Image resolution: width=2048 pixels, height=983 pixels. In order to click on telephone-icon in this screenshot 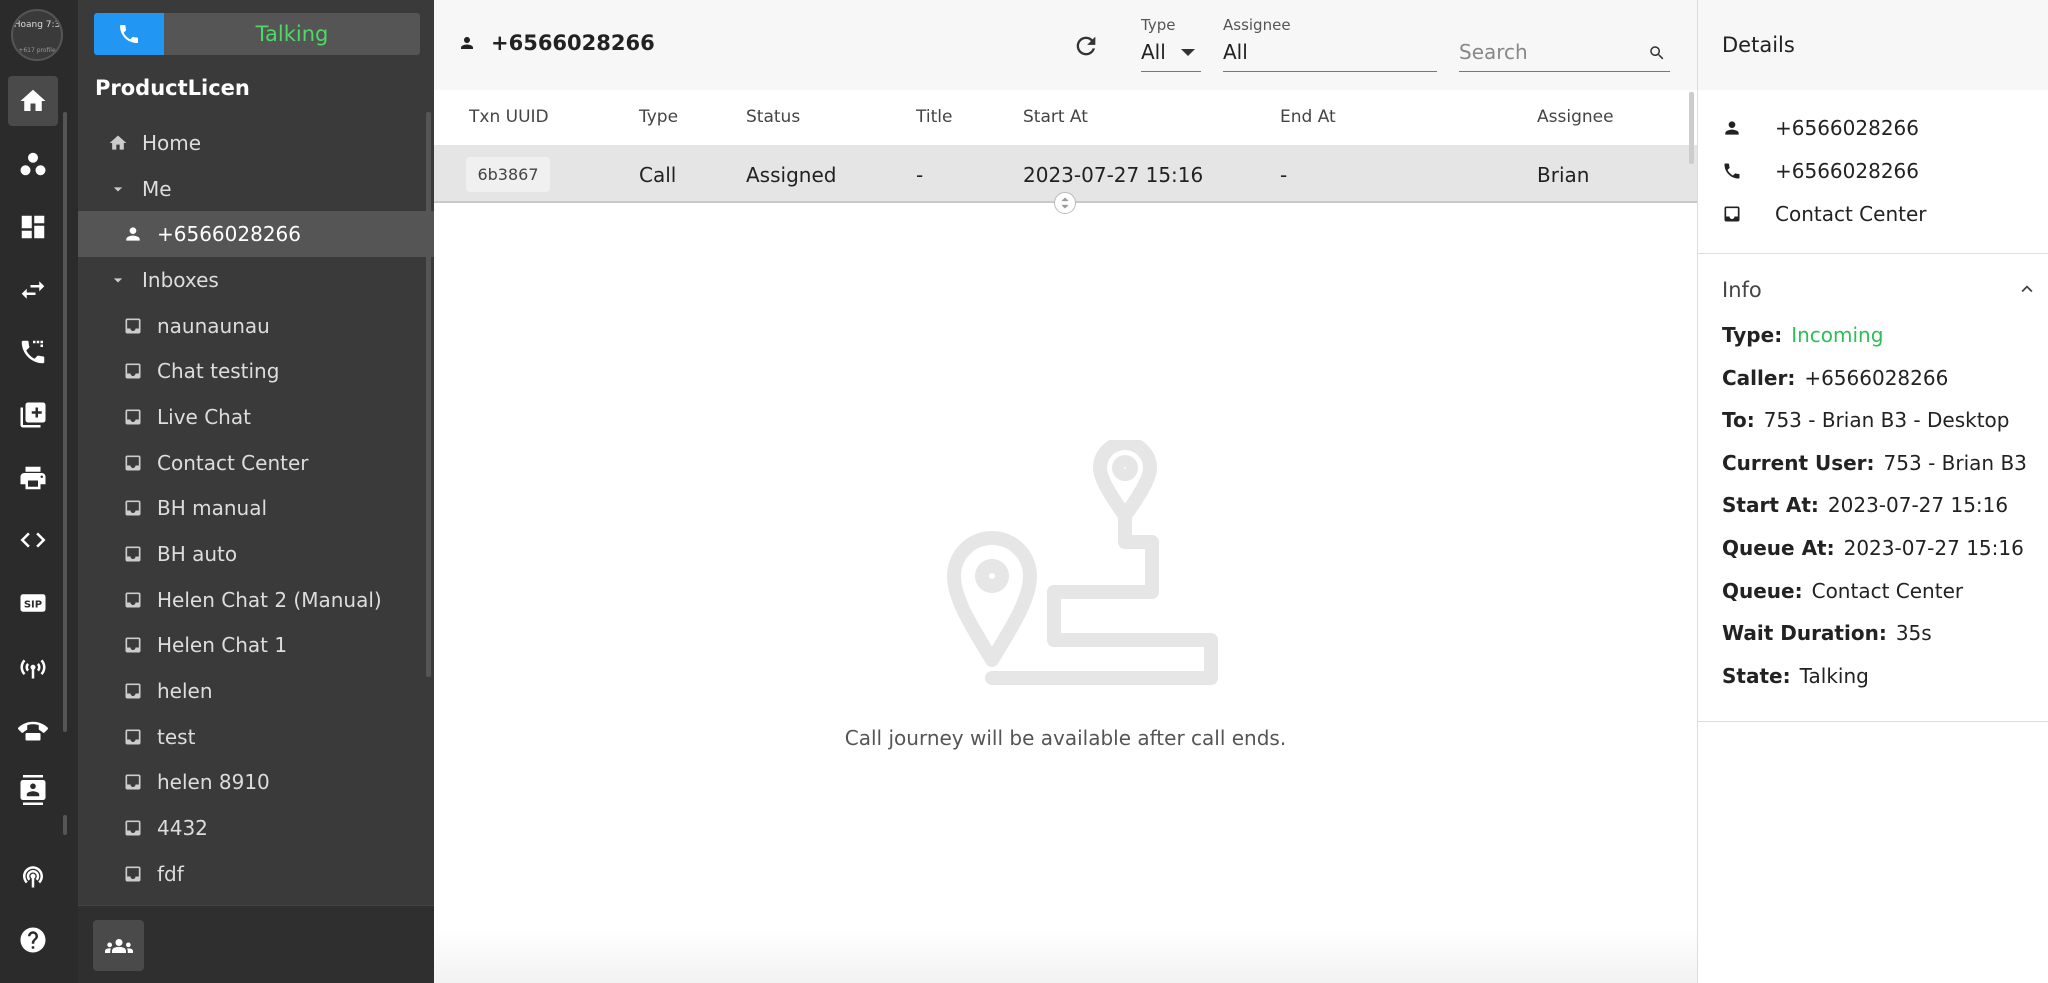, I will do `click(33, 728)`.